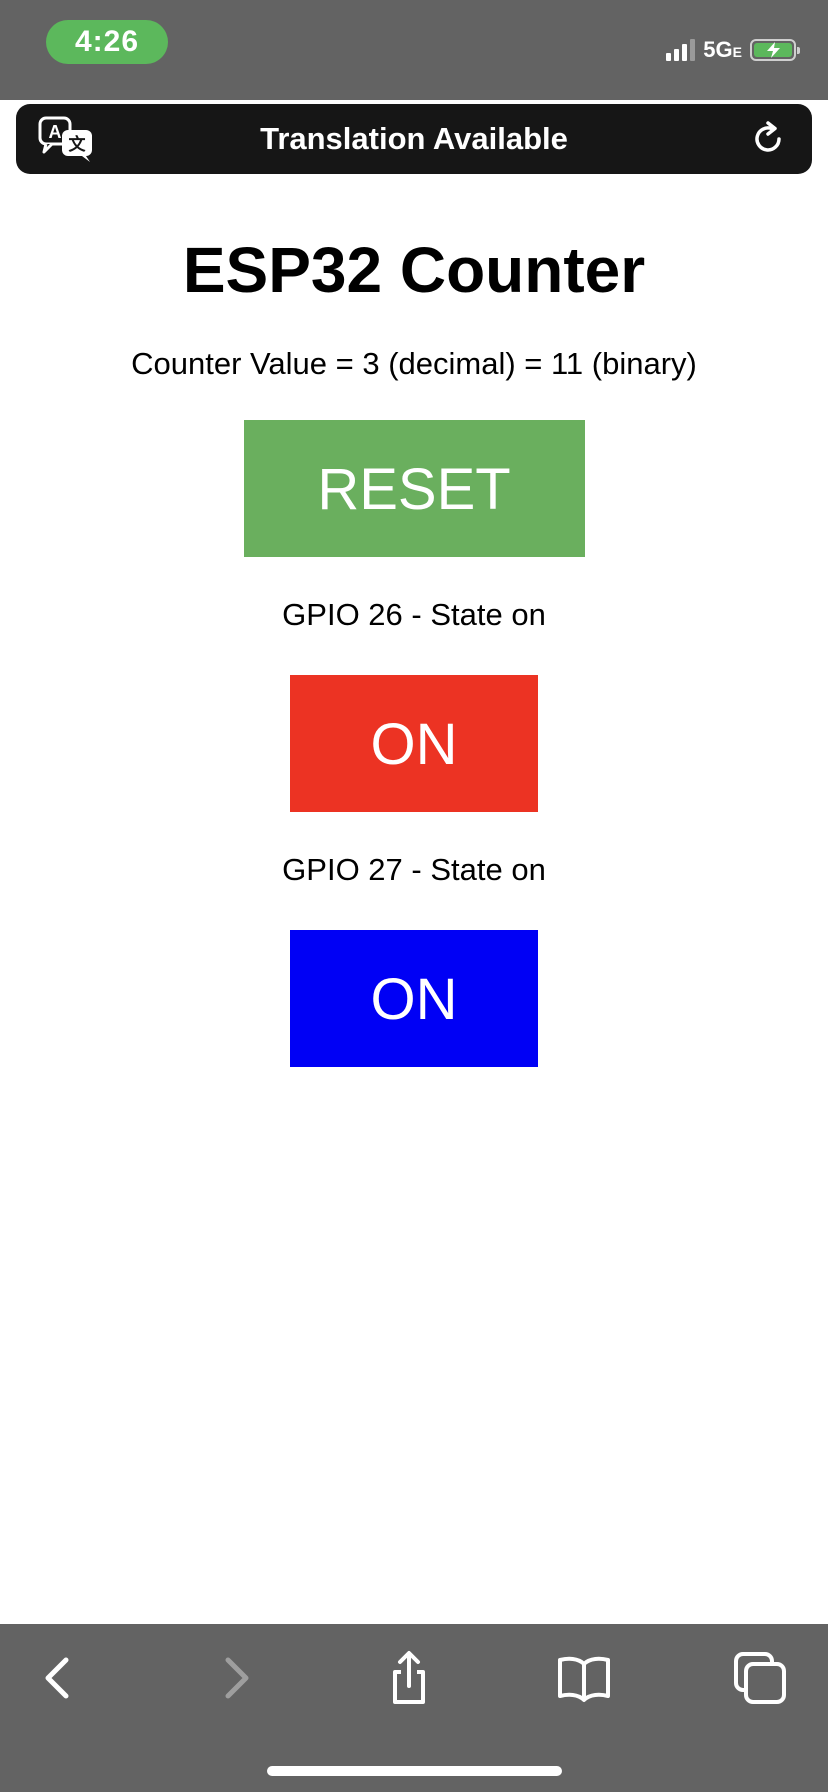 The image size is (828, 1792). Describe the element at coordinates (414, 614) in the screenshot. I see `gpio-26-state-label: GPIO 26 - State on` at that location.